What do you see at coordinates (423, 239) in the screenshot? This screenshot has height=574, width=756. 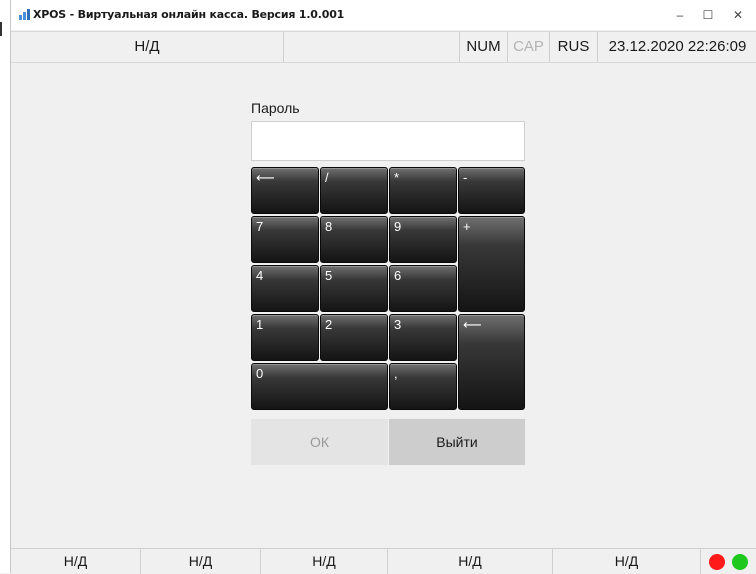 I see `key-9: 9` at bounding box center [423, 239].